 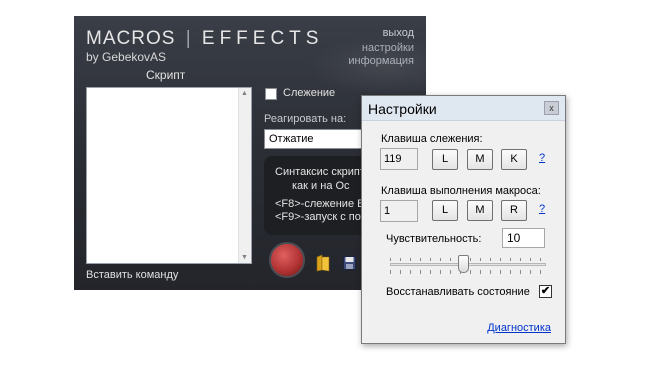 What do you see at coordinates (398, 33) in the screenshot?
I see `exit-link: выход` at bounding box center [398, 33].